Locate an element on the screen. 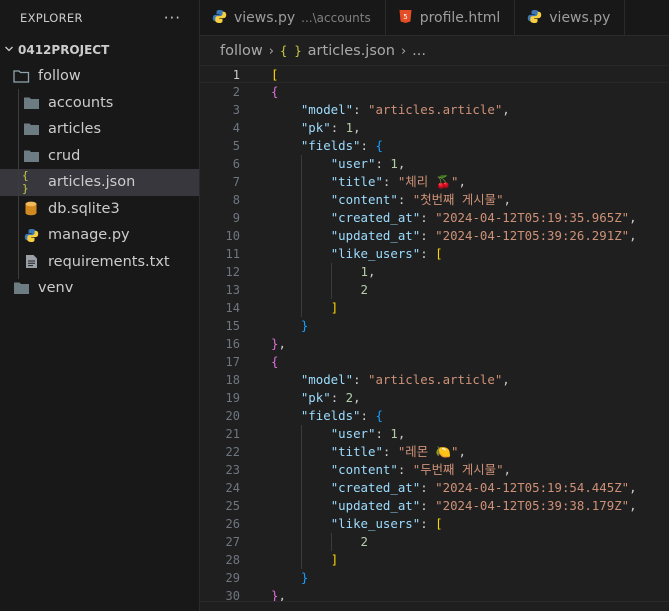 This screenshot has height=611, width=669. code-text: "model": "articles.article", is located at coordinates (405, 109).